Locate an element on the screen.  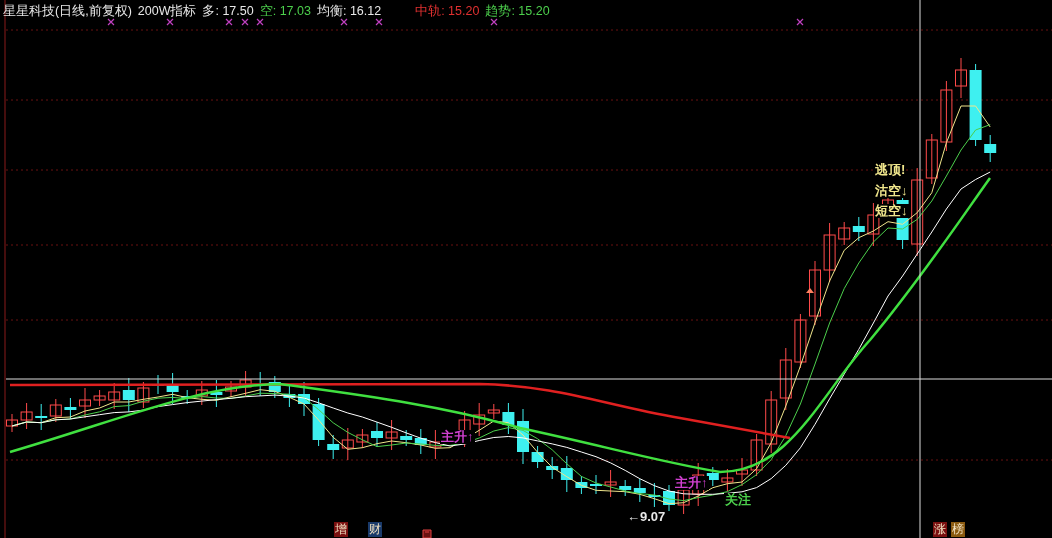
indicator-reading: 空: 17.03 is located at coordinates (285, 11).